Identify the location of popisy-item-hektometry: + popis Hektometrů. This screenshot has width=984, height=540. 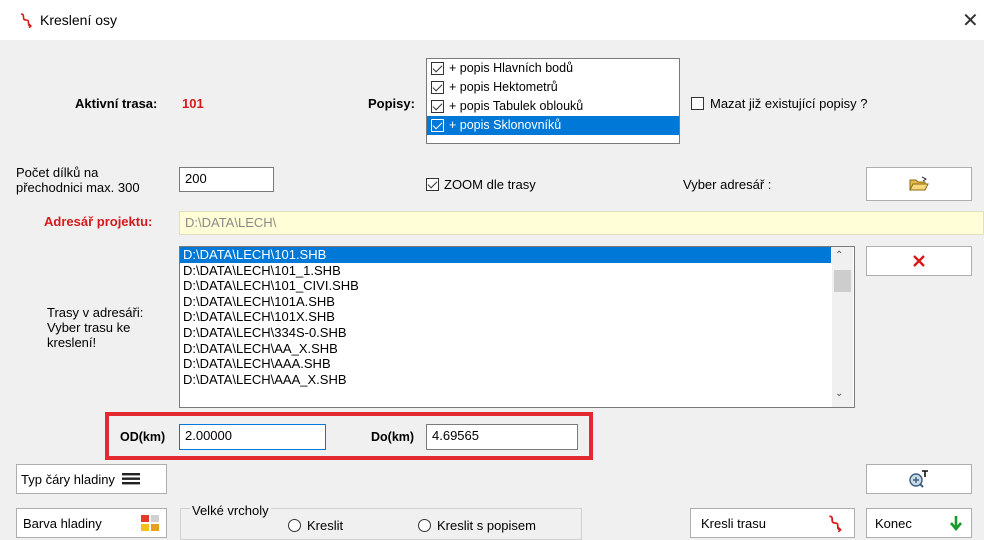
(553, 87).